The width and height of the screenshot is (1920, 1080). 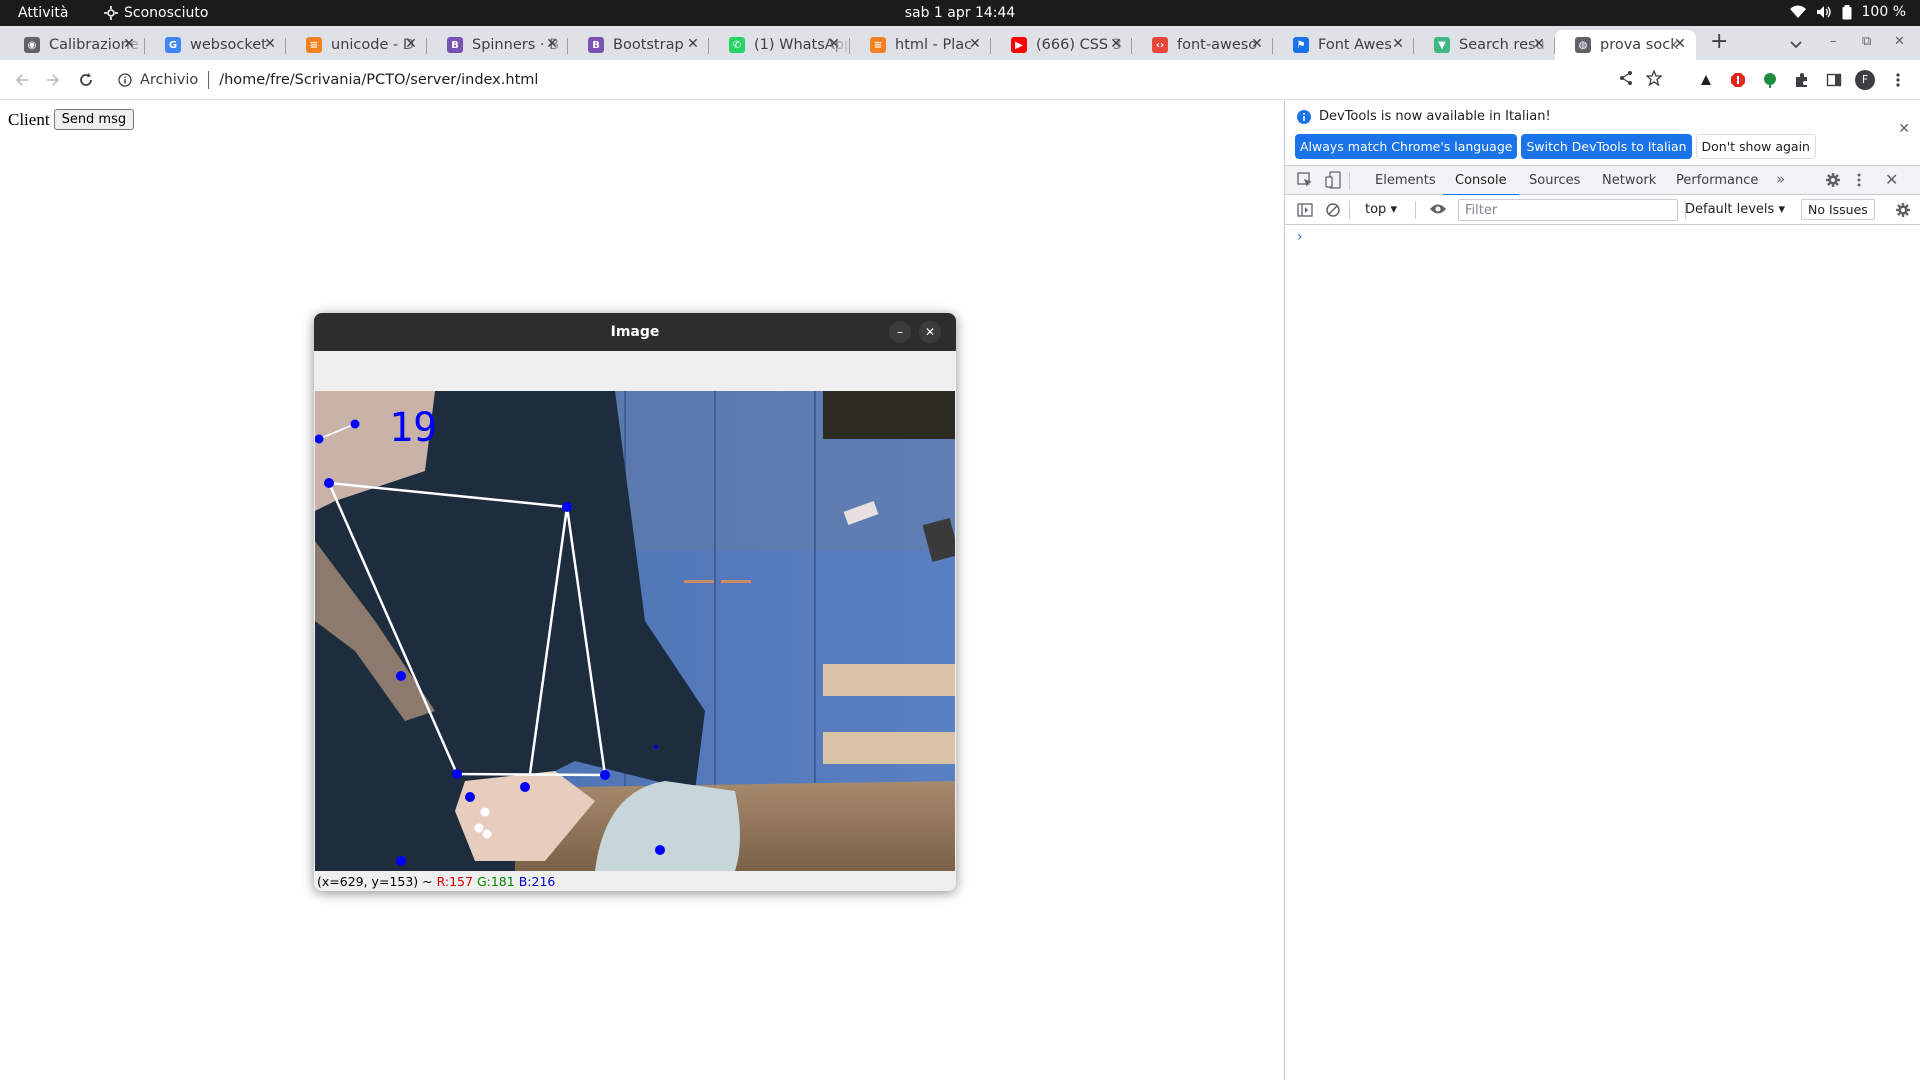 What do you see at coordinates (1706, 80) in the screenshot?
I see `extension-one-icon` at bounding box center [1706, 80].